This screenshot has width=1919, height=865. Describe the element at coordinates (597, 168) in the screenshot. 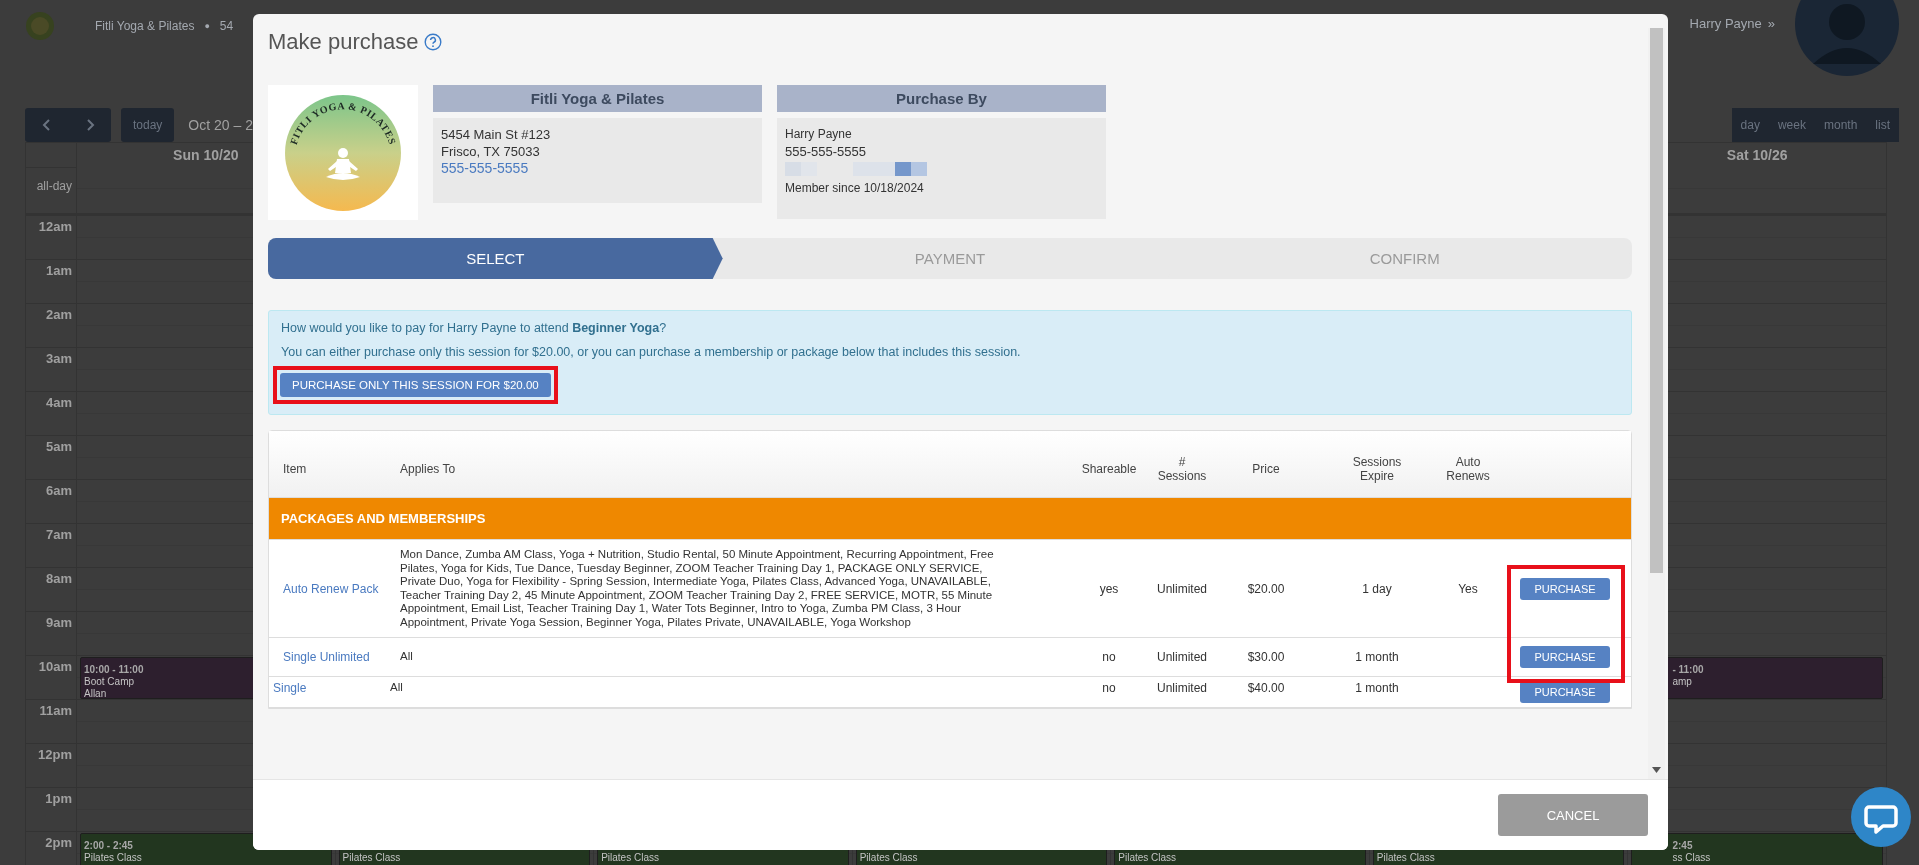

I see `phone-link: 555-555-5555` at that location.